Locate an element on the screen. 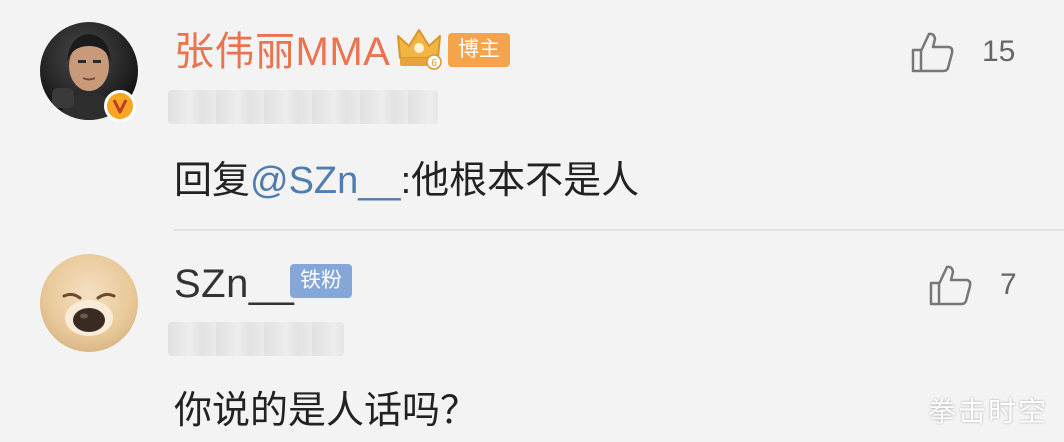 Image resolution: width=1064 pixels, height=442 pixels. avatar is located at coordinates (89, 303).